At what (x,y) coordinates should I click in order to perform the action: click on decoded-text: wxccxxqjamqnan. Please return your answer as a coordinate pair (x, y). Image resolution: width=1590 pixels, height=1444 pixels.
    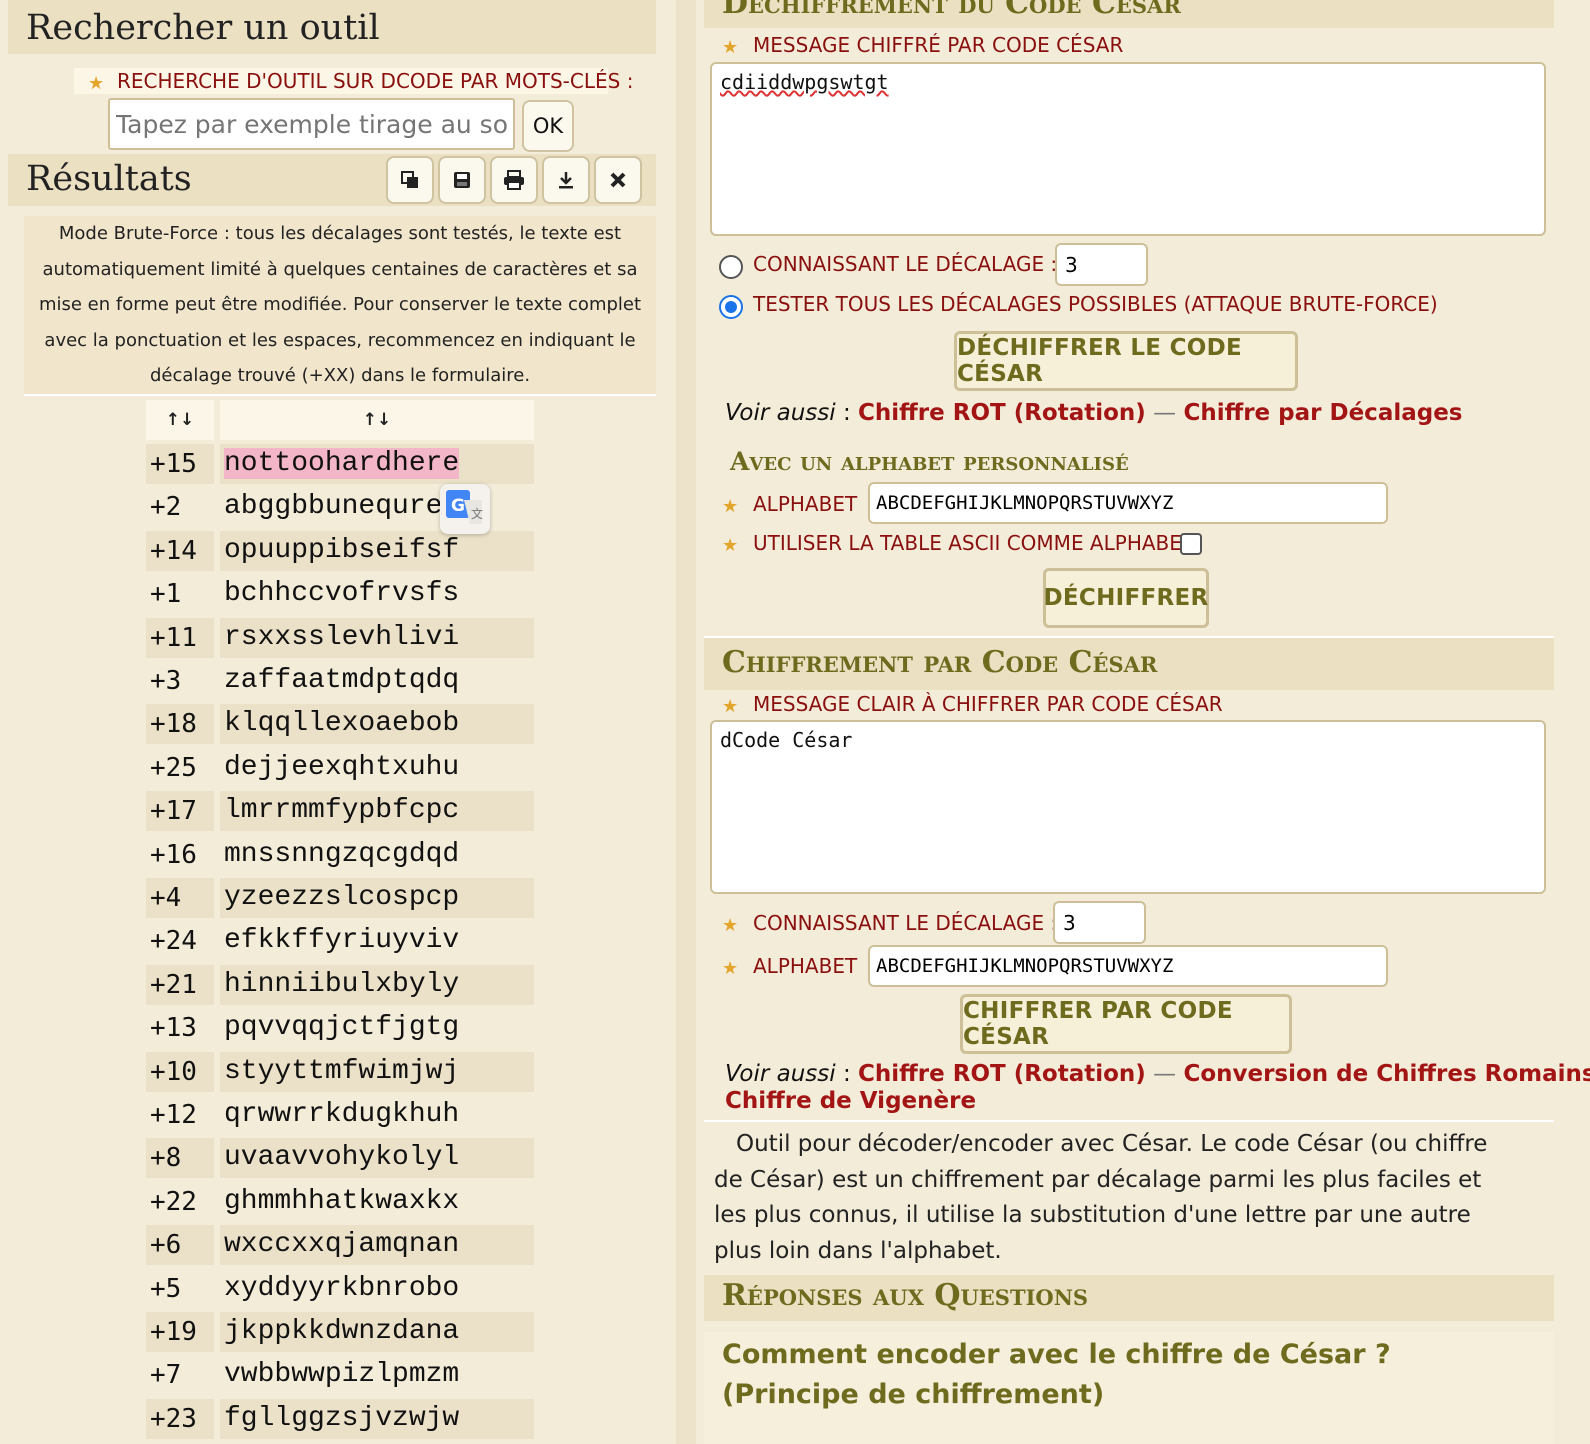
    Looking at the image, I should click on (377, 1245).